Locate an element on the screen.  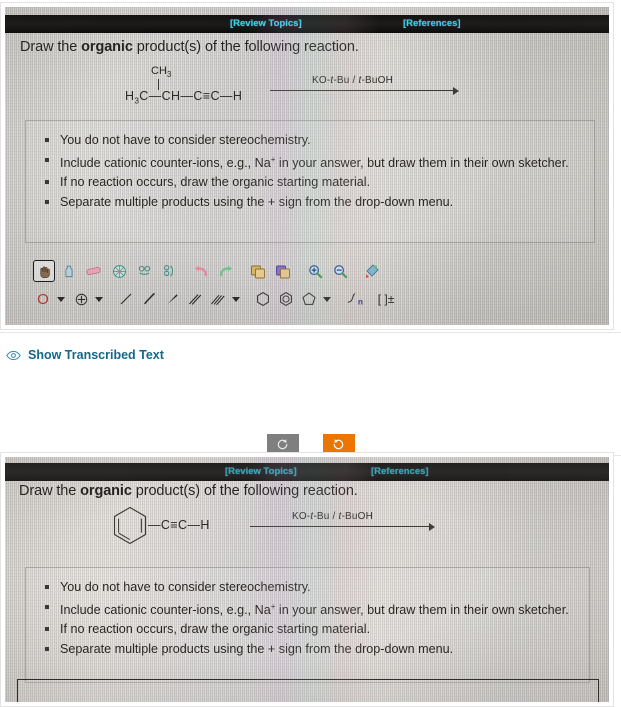
benzene-ring-structure is located at coordinates (130, 529).